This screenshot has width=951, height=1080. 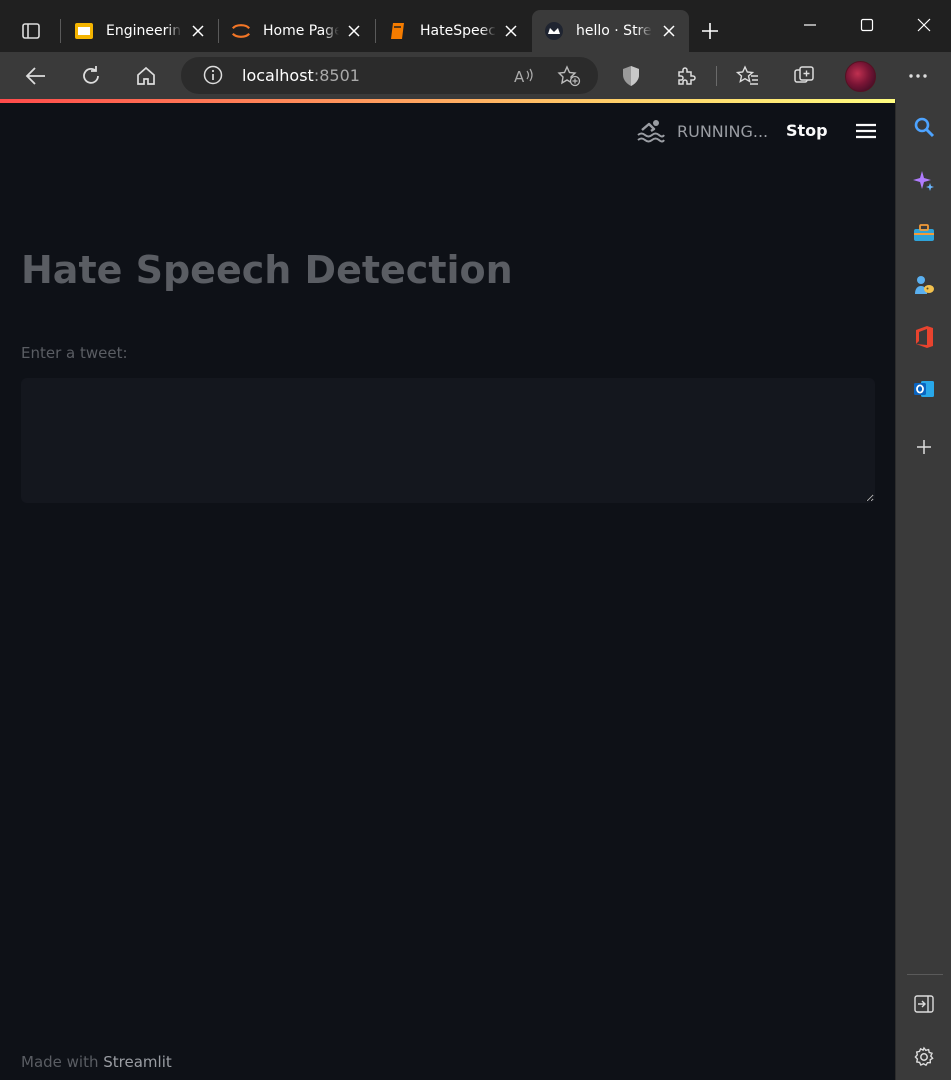 I want to click on slides-icon, so click(x=84, y=31).